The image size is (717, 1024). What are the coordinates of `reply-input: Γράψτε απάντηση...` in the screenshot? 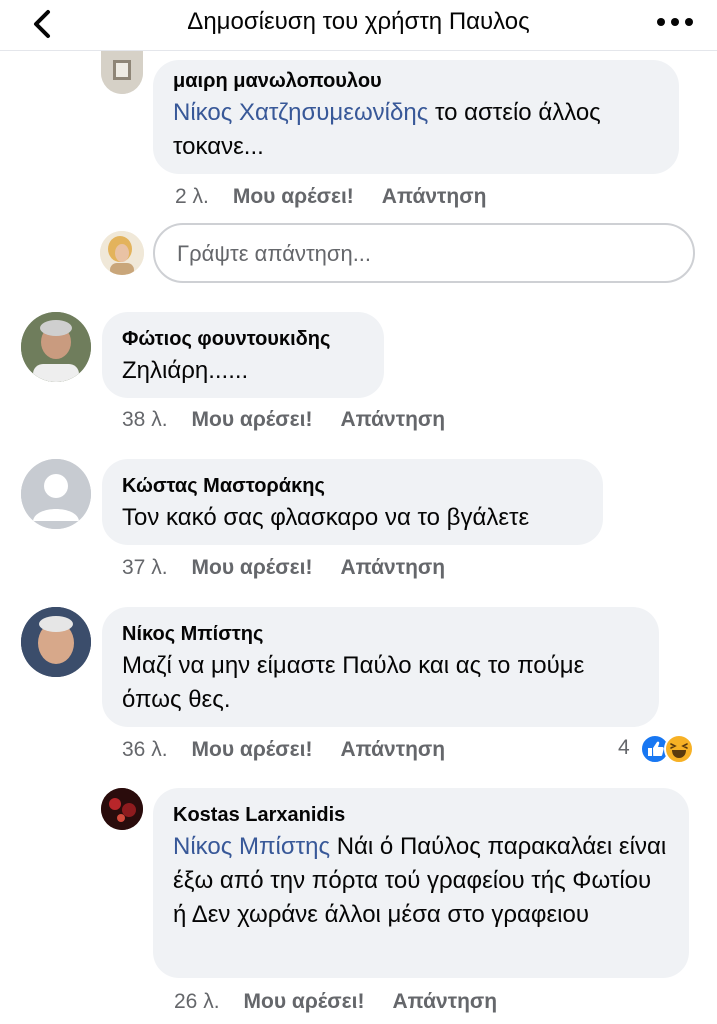 It's located at (424, 253).